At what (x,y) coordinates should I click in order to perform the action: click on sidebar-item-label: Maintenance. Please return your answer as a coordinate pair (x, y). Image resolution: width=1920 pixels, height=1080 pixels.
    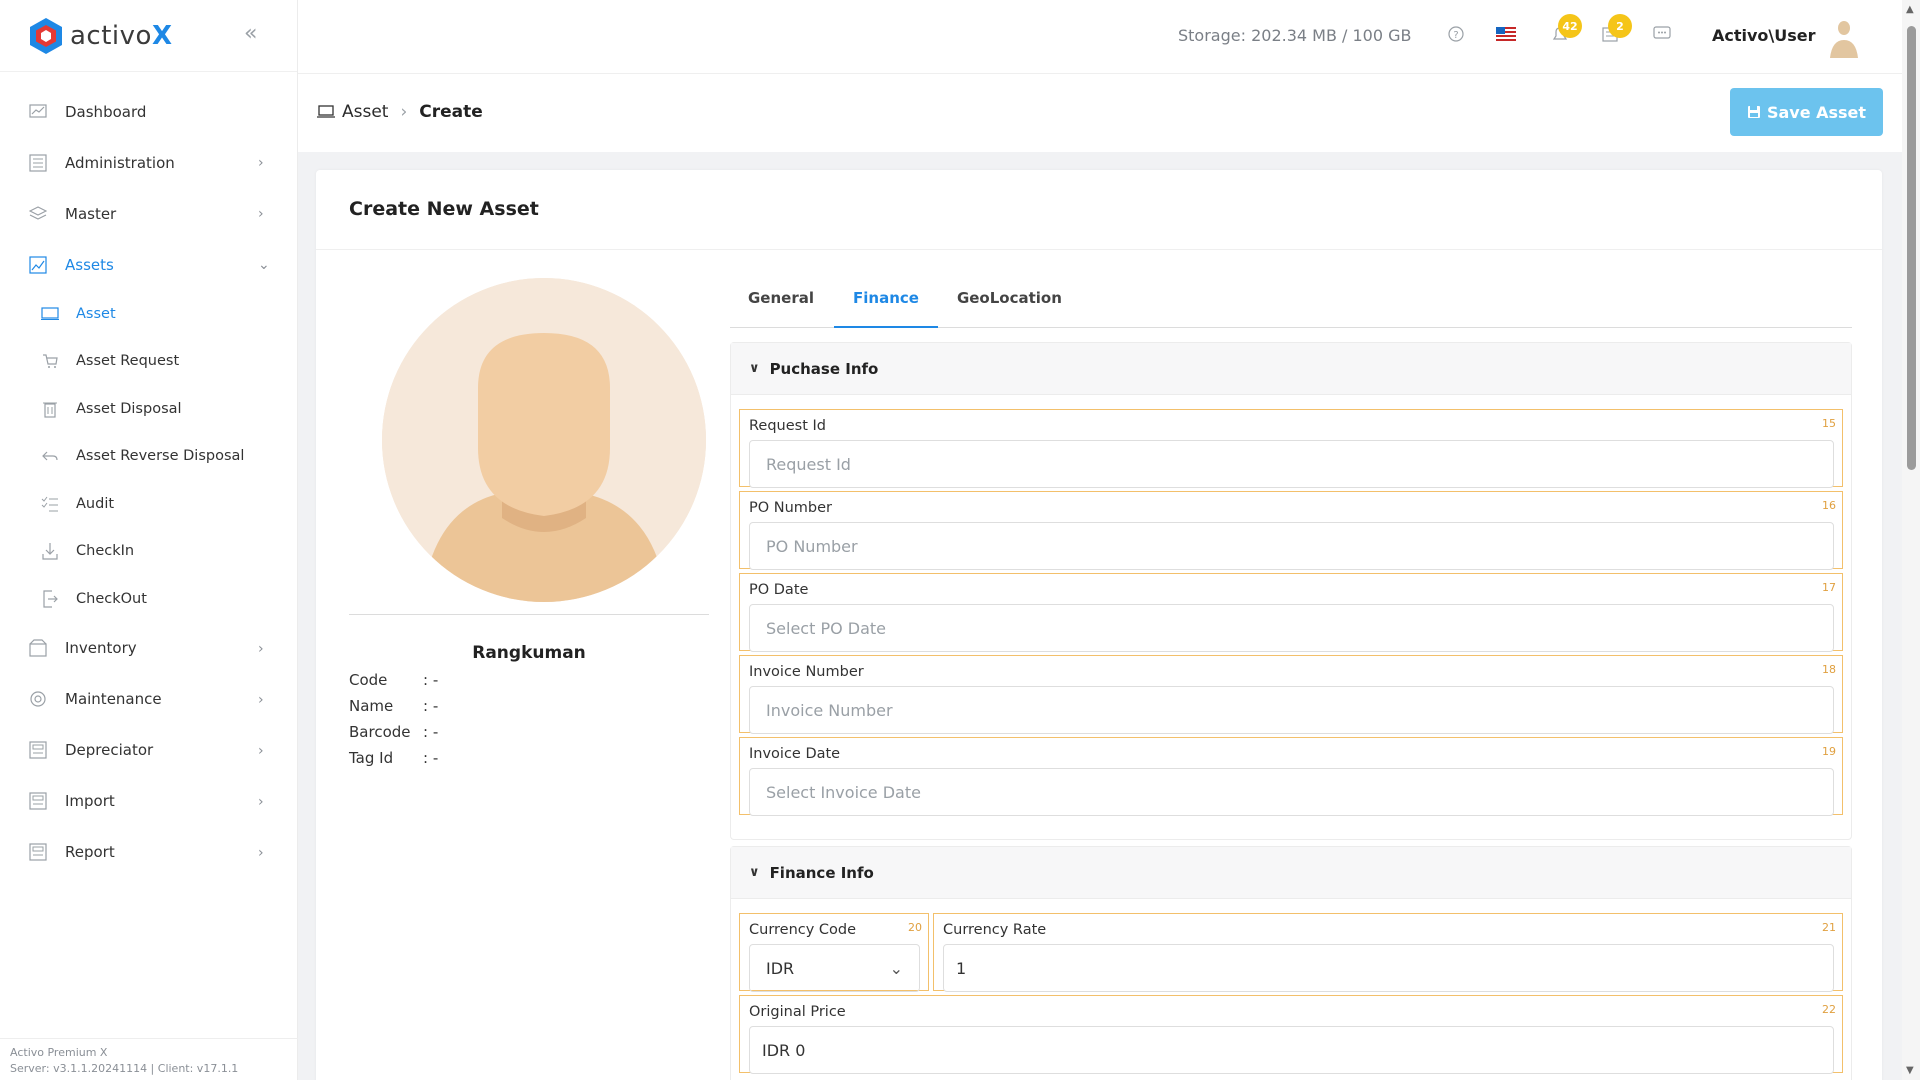
    Looking at the image, I should click on (113, 699).